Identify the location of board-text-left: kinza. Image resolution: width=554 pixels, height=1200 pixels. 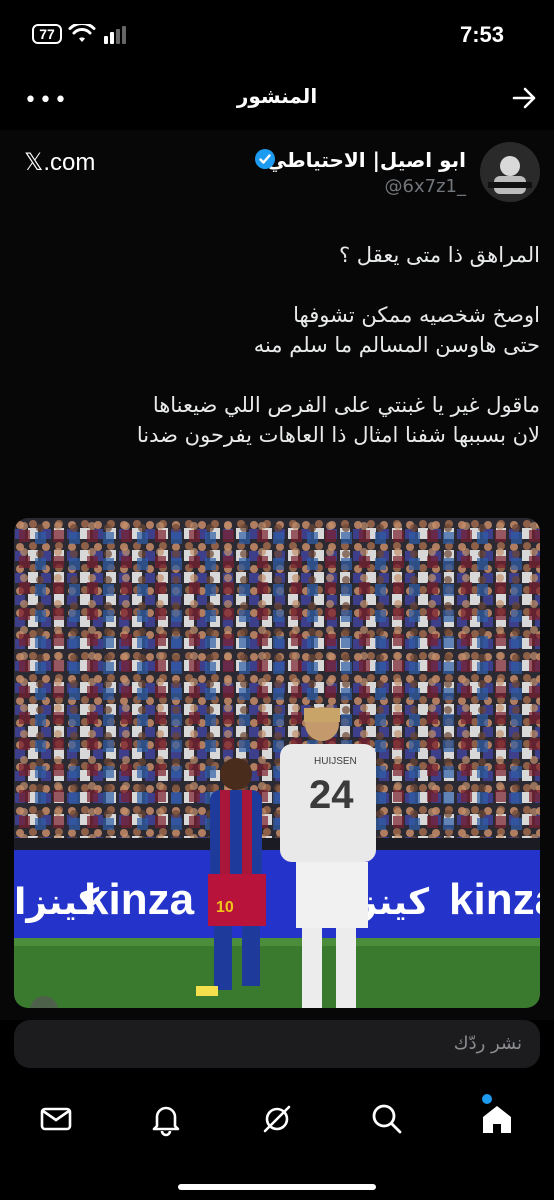
(139, 899).